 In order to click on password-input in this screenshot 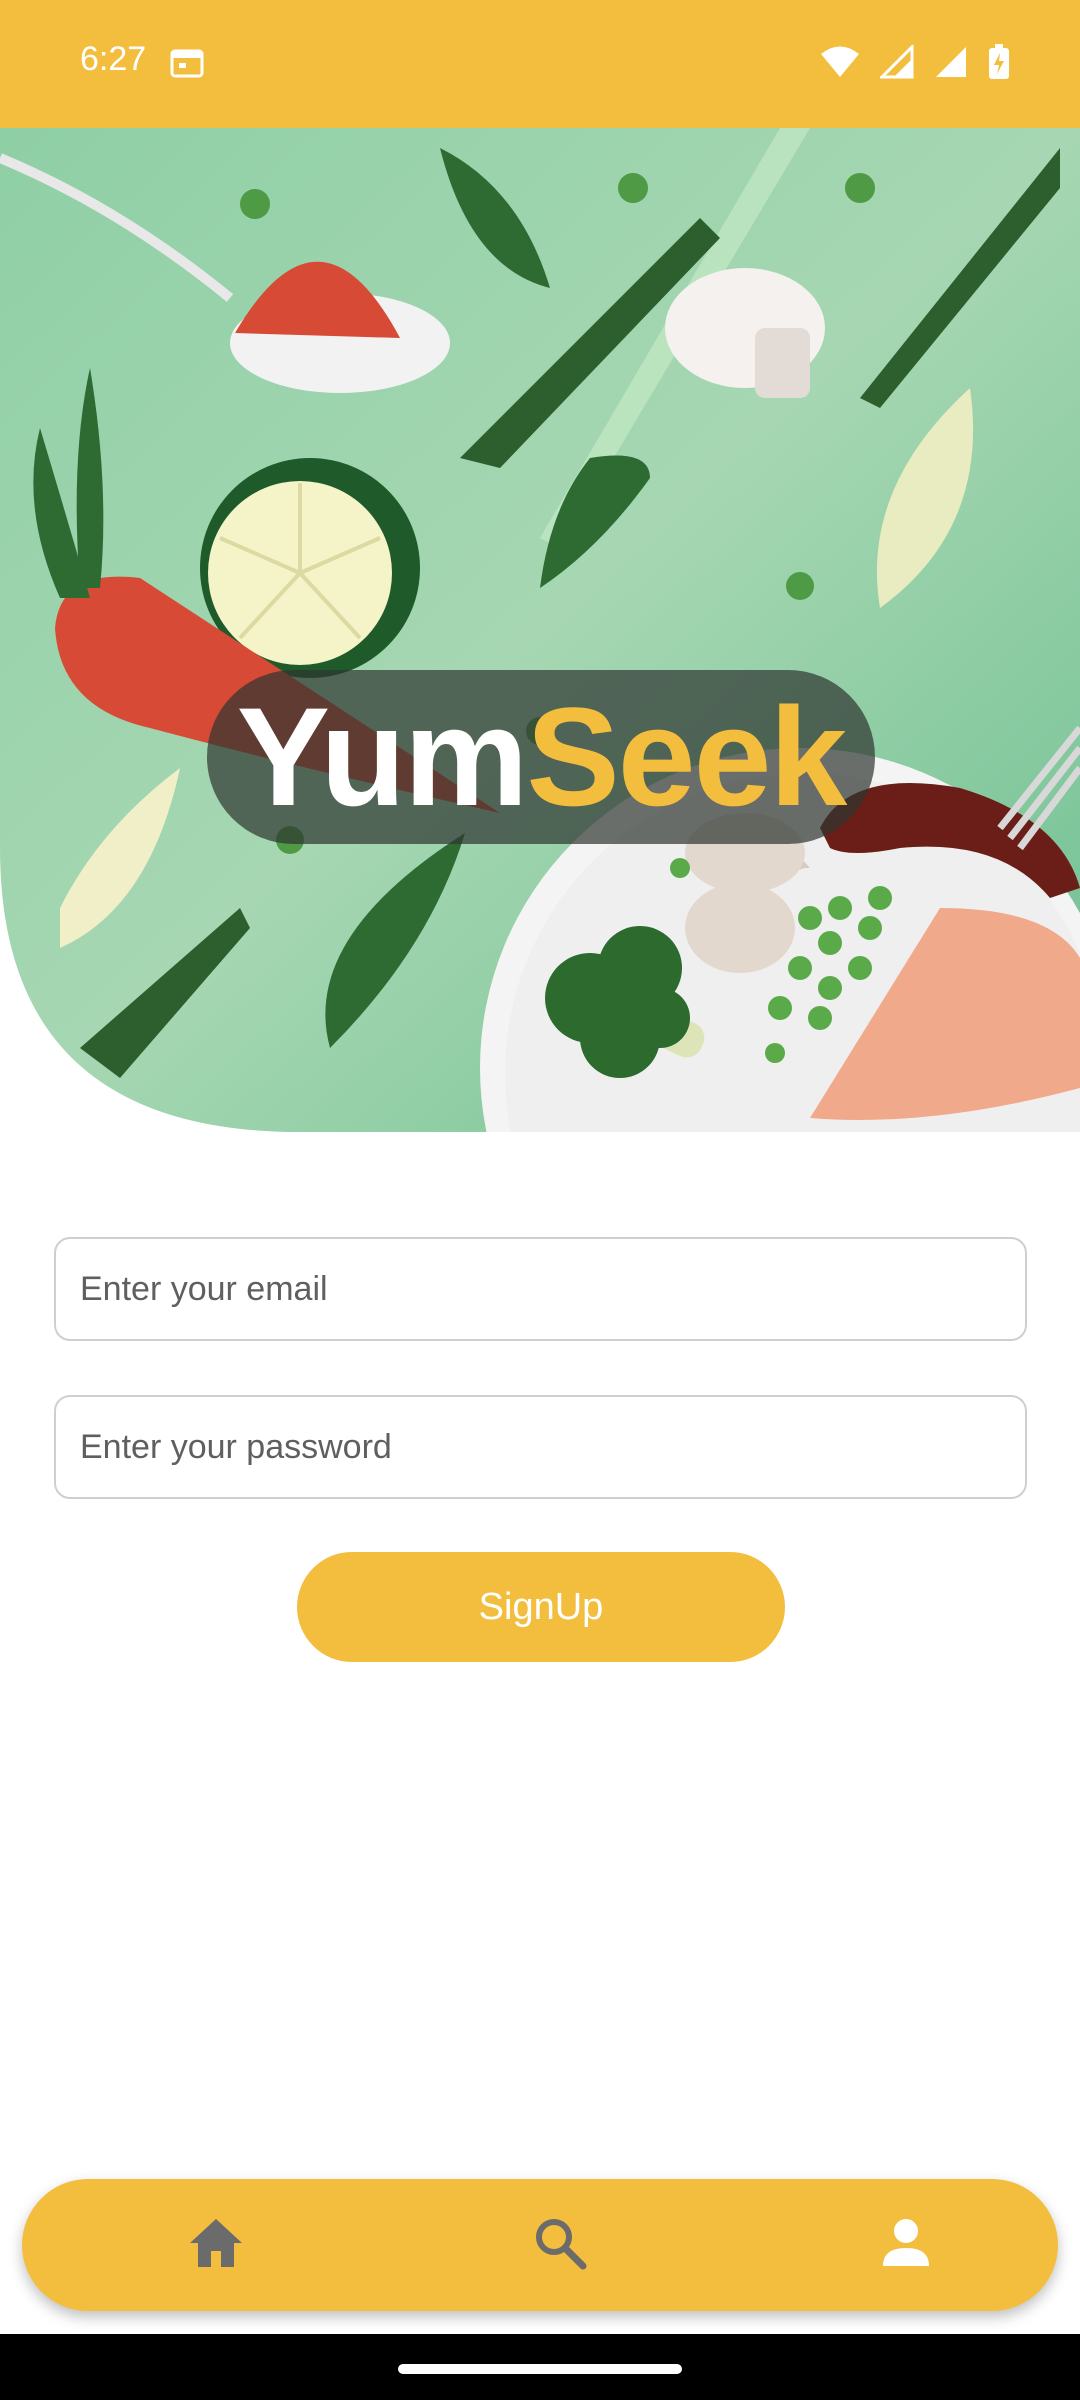, I will do `click(540, 1447)`.